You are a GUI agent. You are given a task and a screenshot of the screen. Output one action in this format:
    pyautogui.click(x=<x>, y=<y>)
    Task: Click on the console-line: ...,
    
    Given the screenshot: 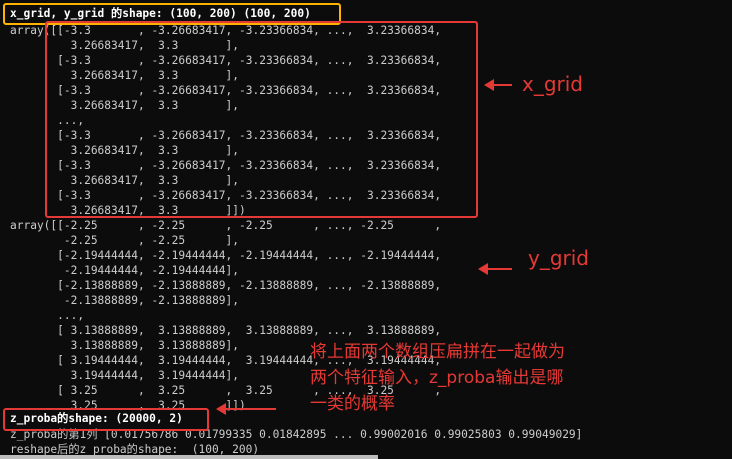 What is the action you would take?
    pyautogui.click(x=47, y=315)
    